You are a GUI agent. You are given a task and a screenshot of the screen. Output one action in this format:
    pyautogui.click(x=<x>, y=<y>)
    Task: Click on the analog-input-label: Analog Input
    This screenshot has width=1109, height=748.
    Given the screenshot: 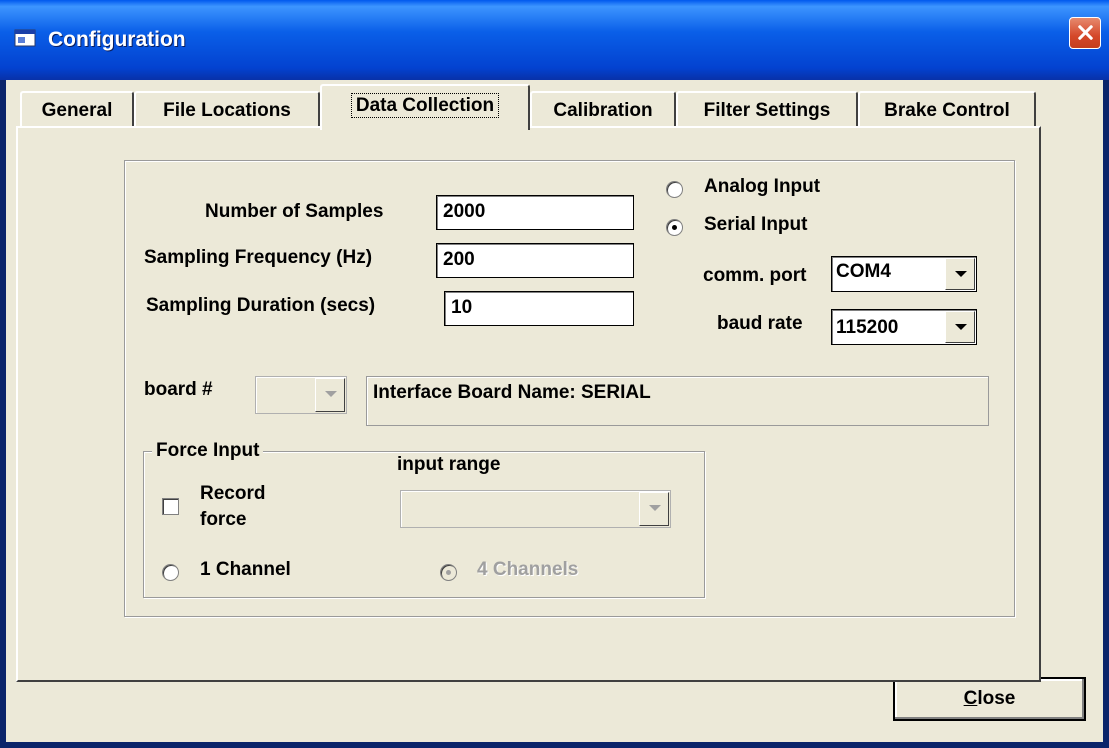 What is the action you would take?
    pyautogui.click(x=762, y=187)
    